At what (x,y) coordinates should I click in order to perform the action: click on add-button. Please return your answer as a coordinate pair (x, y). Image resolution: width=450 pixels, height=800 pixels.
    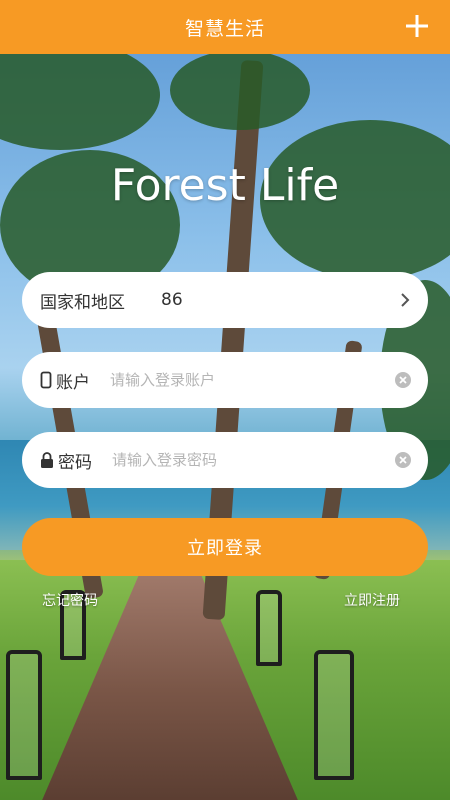
    Looking at the image, I should click on (417, 26).